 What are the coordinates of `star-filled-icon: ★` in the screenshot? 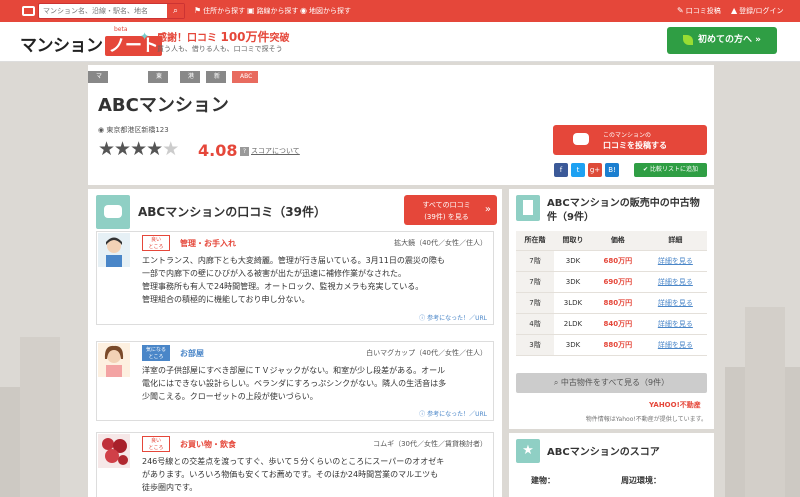 It's located at (106, 149).